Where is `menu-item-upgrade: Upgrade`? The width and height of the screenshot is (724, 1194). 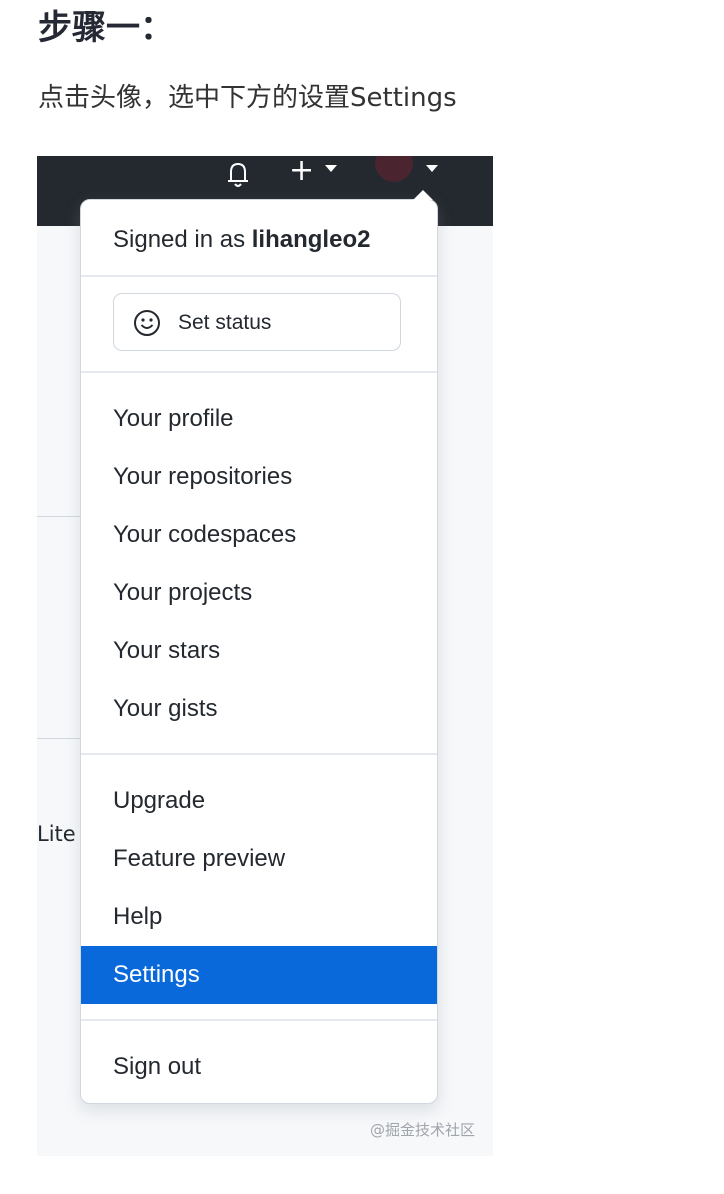
menu-item-upgrade: Upgrade is located at coordinates (259, 801).